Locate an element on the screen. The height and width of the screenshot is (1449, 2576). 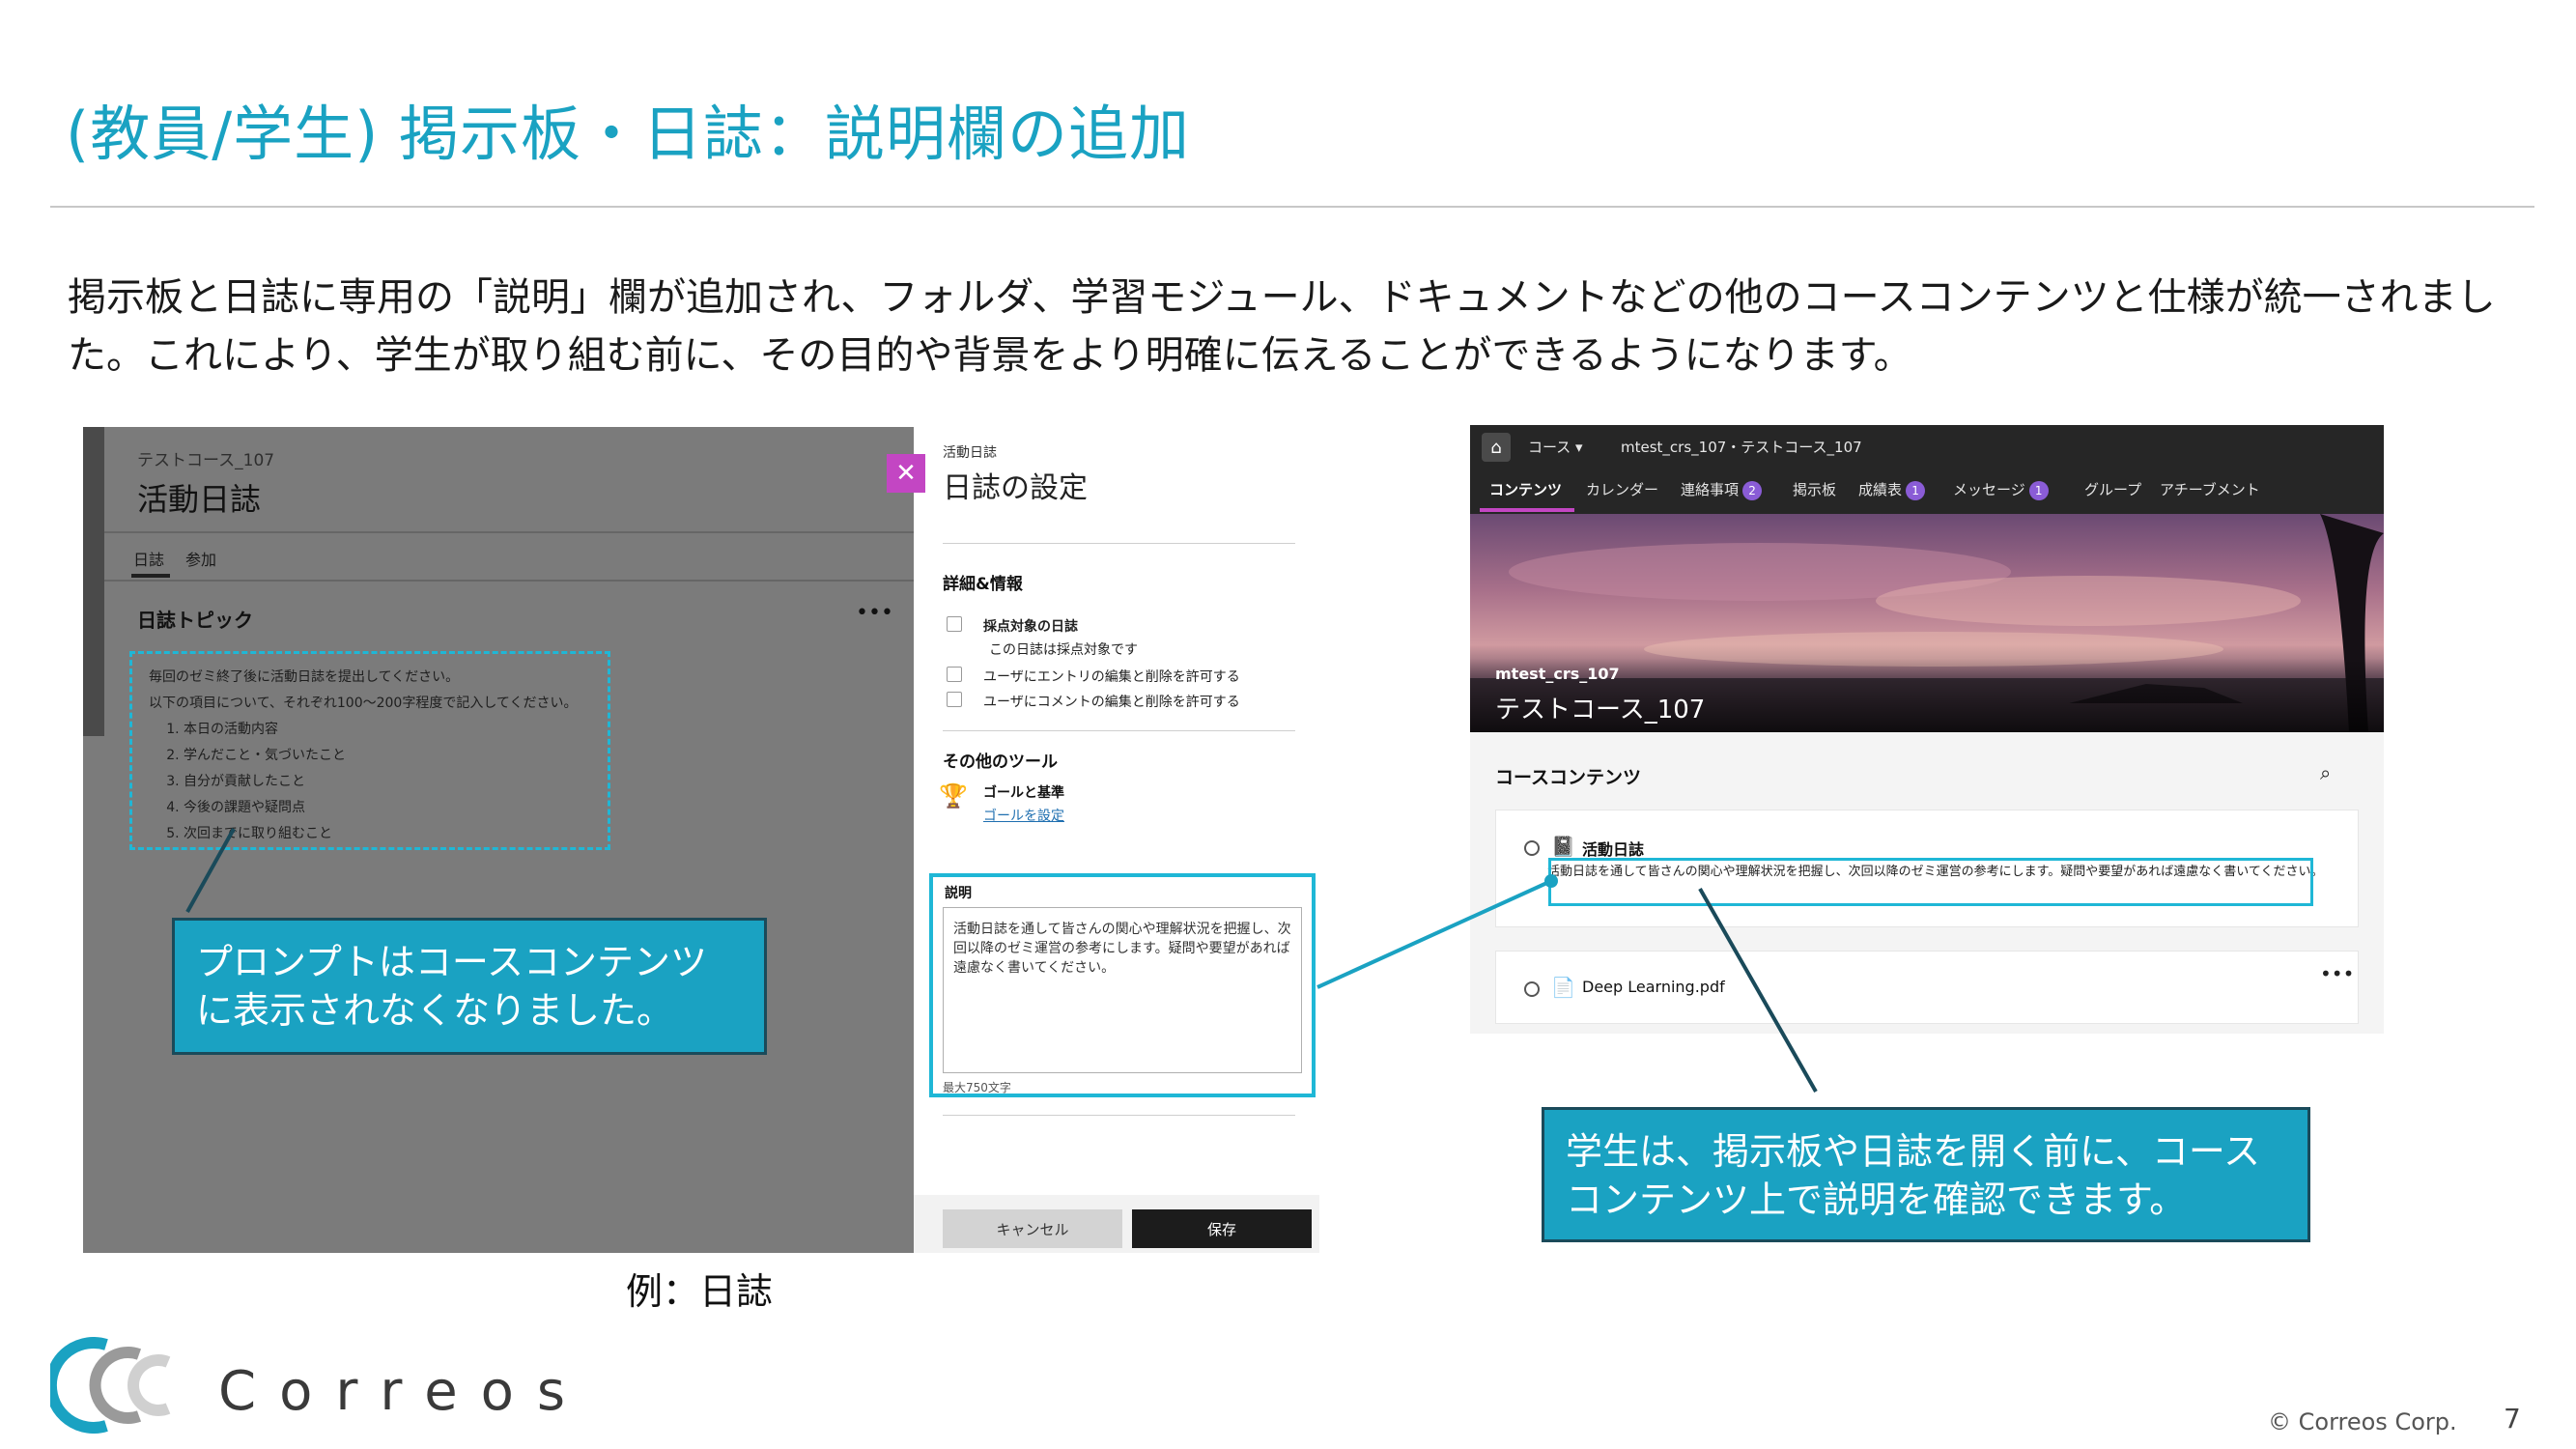
nav-label: アチーブメント is located at coordinates (2210, 489).